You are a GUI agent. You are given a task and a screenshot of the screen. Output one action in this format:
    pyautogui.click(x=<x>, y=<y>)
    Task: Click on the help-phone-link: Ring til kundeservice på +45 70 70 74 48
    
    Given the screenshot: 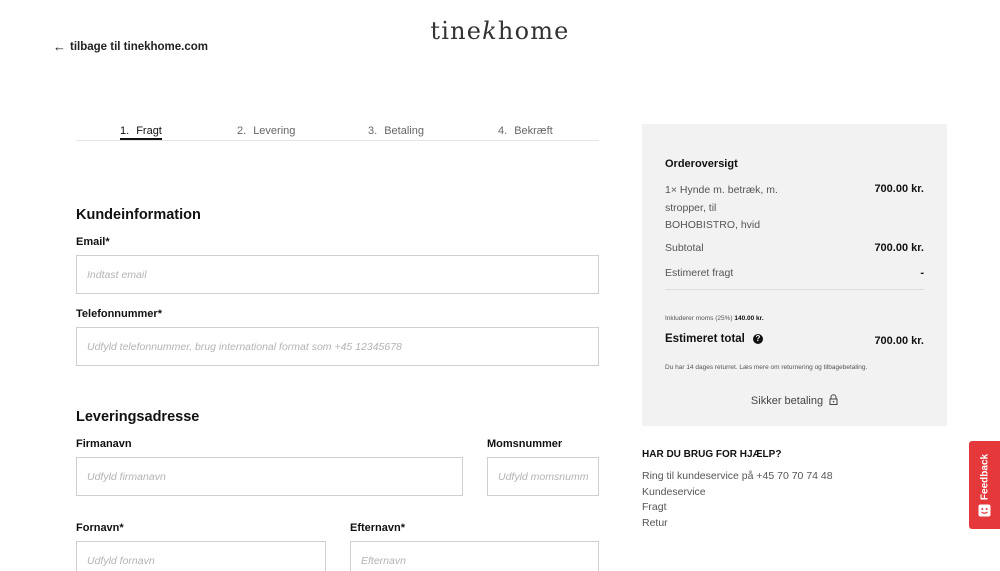 What is the action you would take?
    pyautogui.click(x=737, y=476)
    